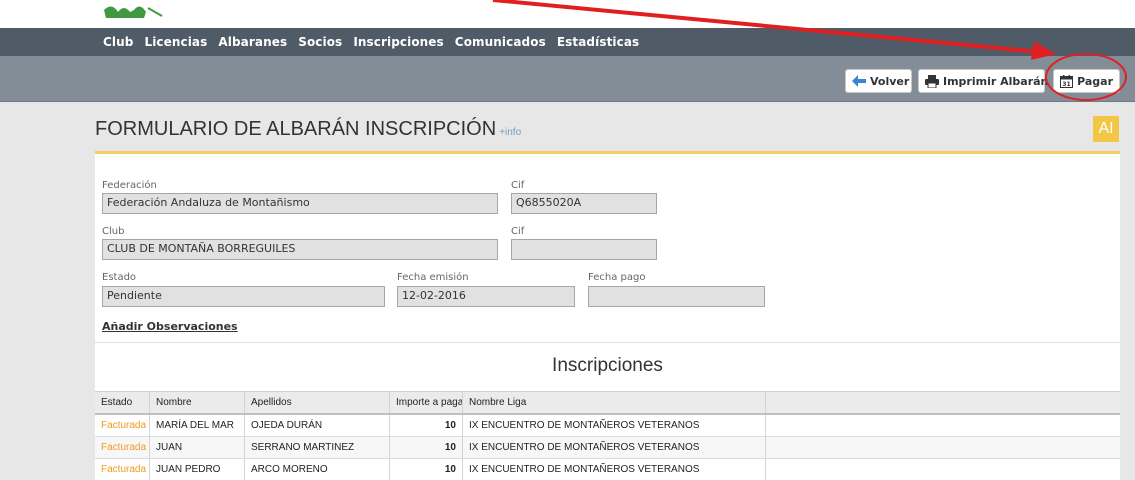 The image size is (1135, 480). I want to click on svg-text: 31, so click(1066, 84).